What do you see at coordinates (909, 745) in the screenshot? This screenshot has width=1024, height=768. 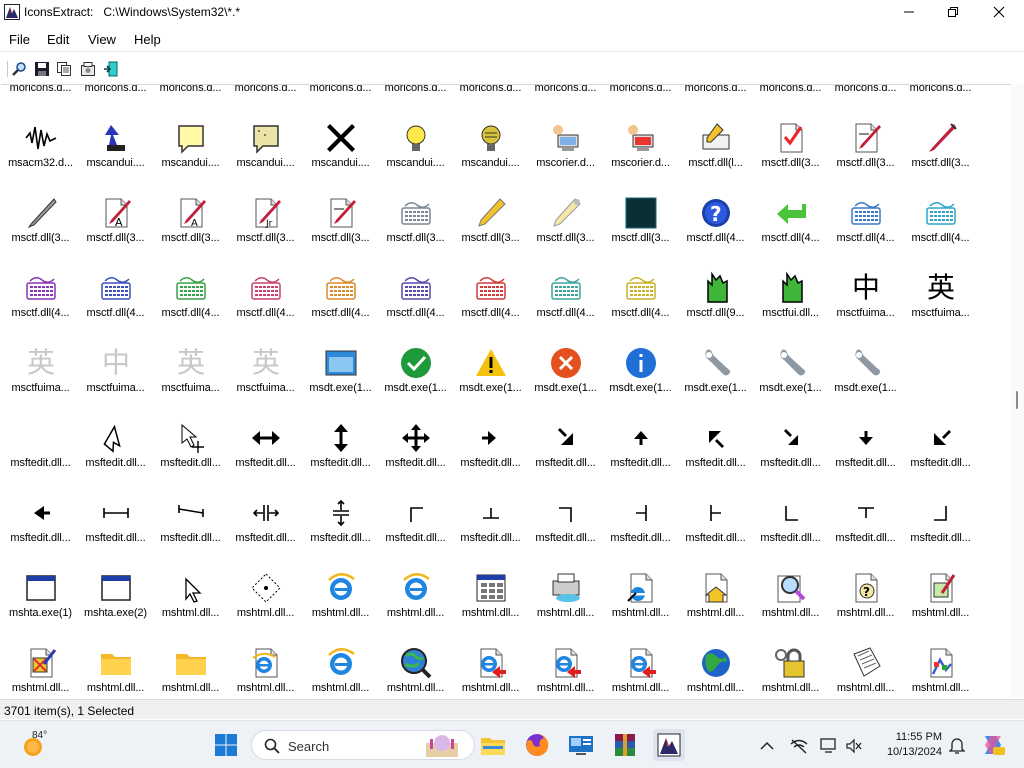 I see `taskbar-clock: 11:55 PM 10/13/2024` at bounding box center [909, 745].